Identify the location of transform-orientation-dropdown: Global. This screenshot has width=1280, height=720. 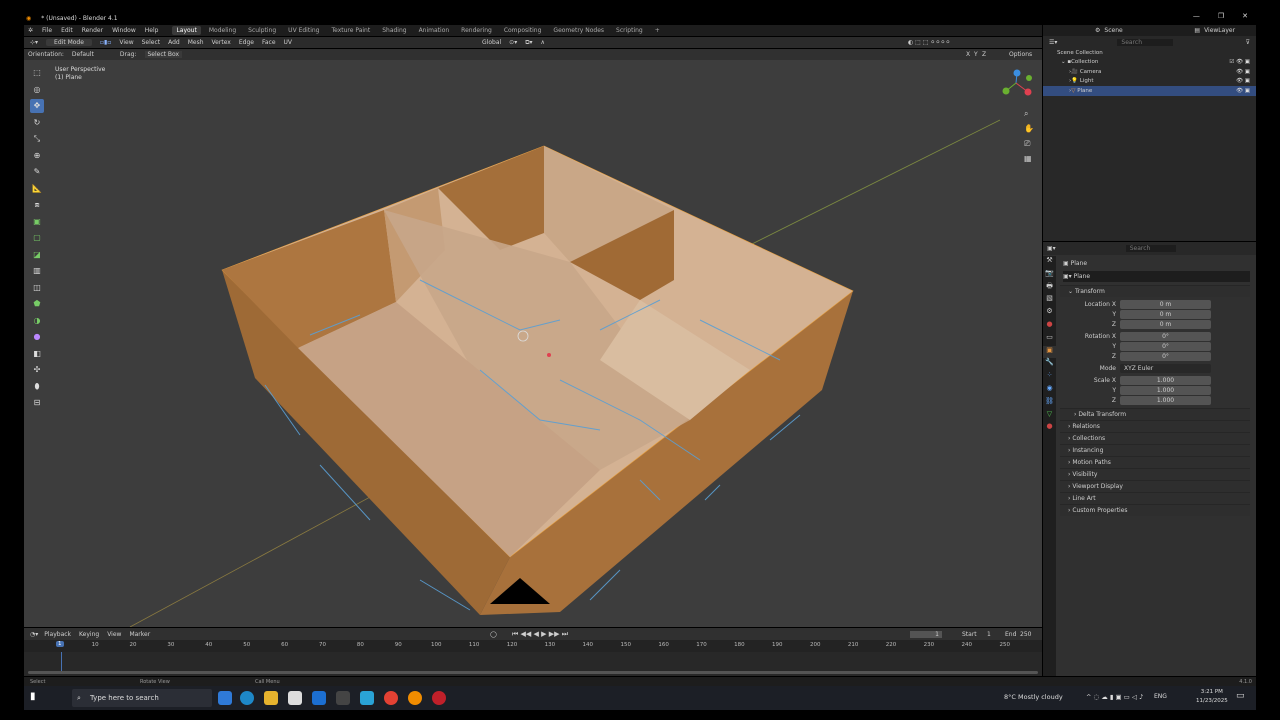
(491, 42).